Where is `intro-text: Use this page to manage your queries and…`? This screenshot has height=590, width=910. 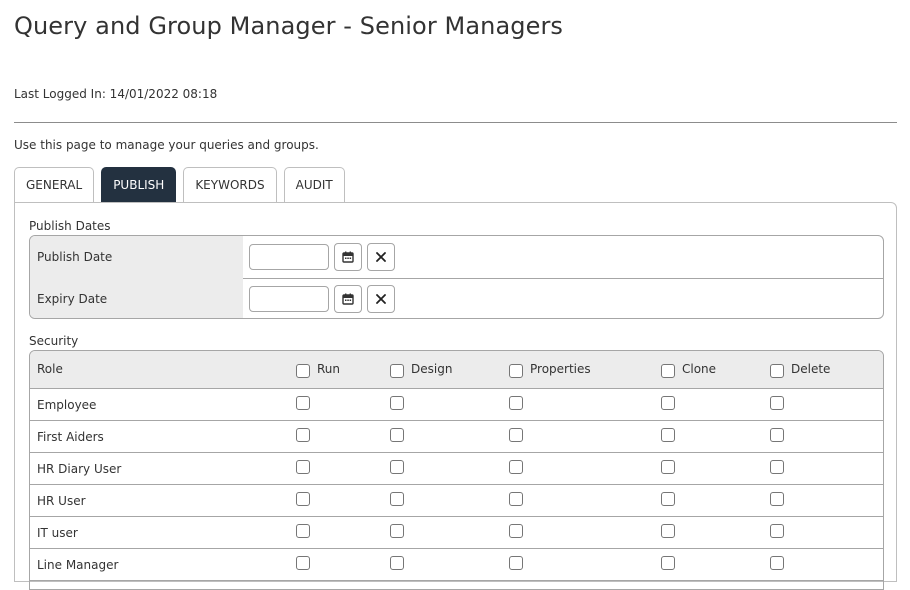 intro-text: Use this page to manage your queries and… is located at coordinates (166, 145).